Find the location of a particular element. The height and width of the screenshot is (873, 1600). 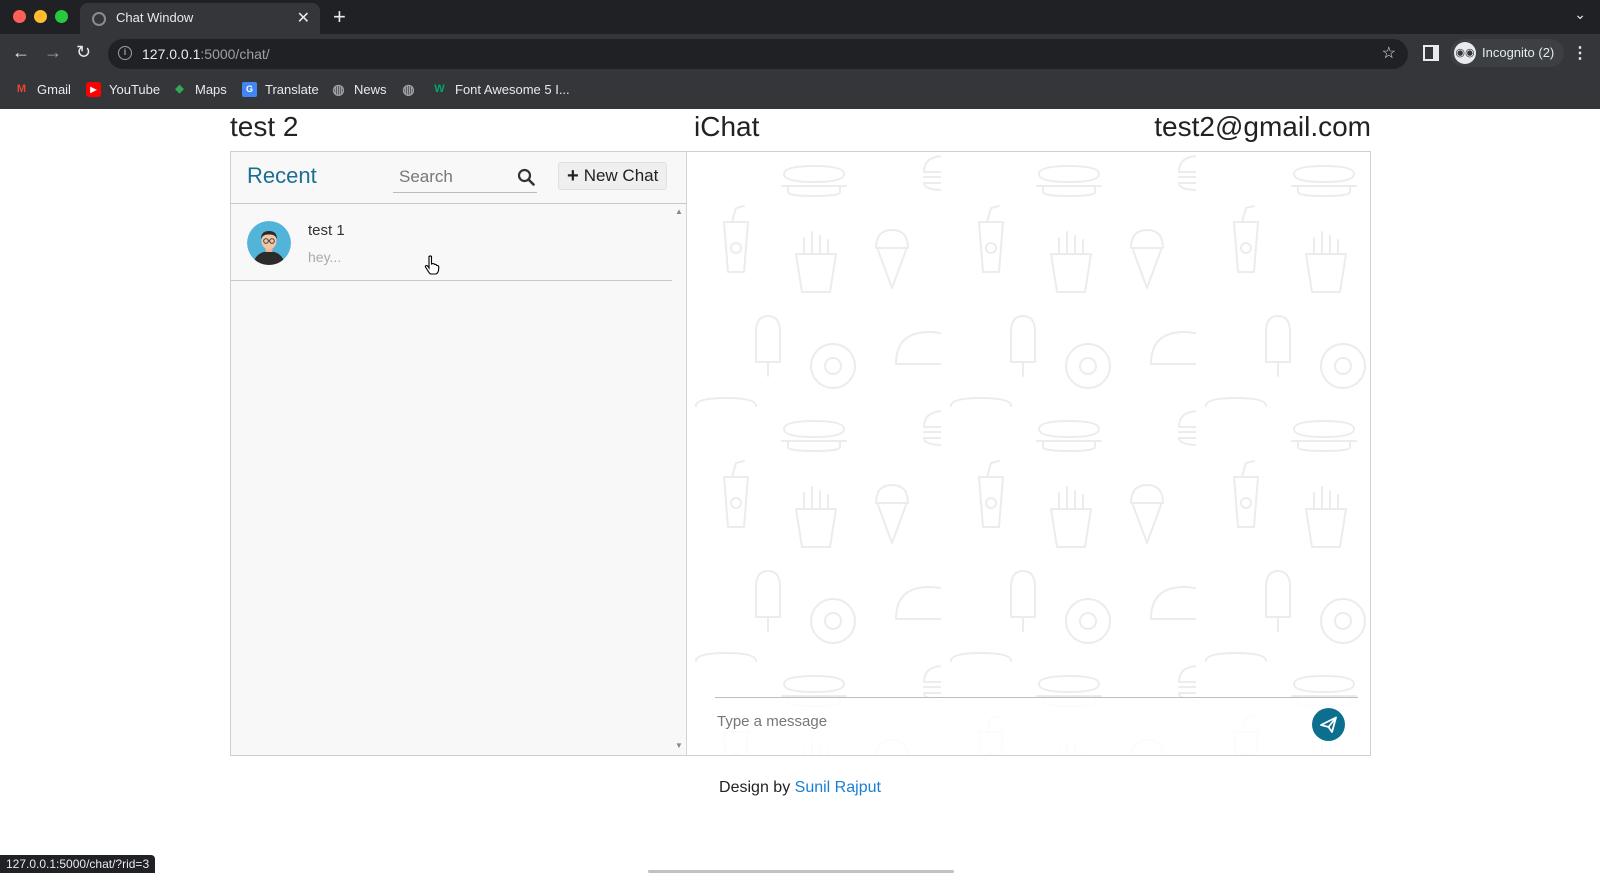

incognito-badge: ◉◉ Incognito (2) is located at coordinates (1507, 53).